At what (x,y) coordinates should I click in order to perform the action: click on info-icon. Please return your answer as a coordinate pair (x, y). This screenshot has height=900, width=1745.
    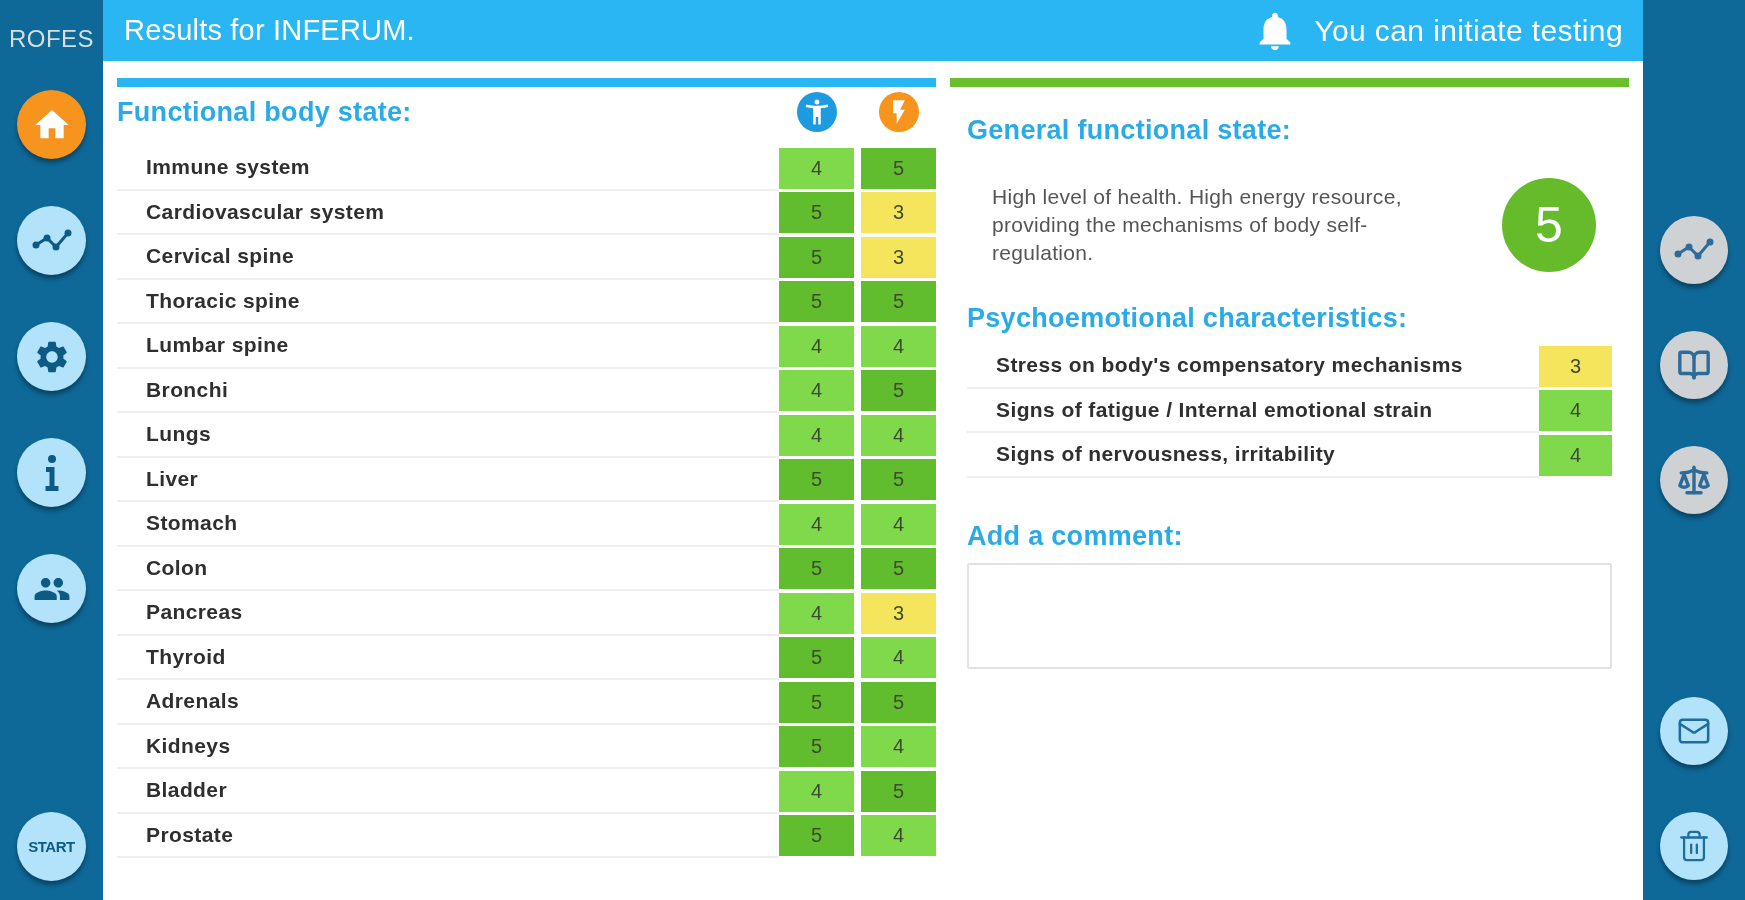
    Looking at the image, I should click on (51, 472).